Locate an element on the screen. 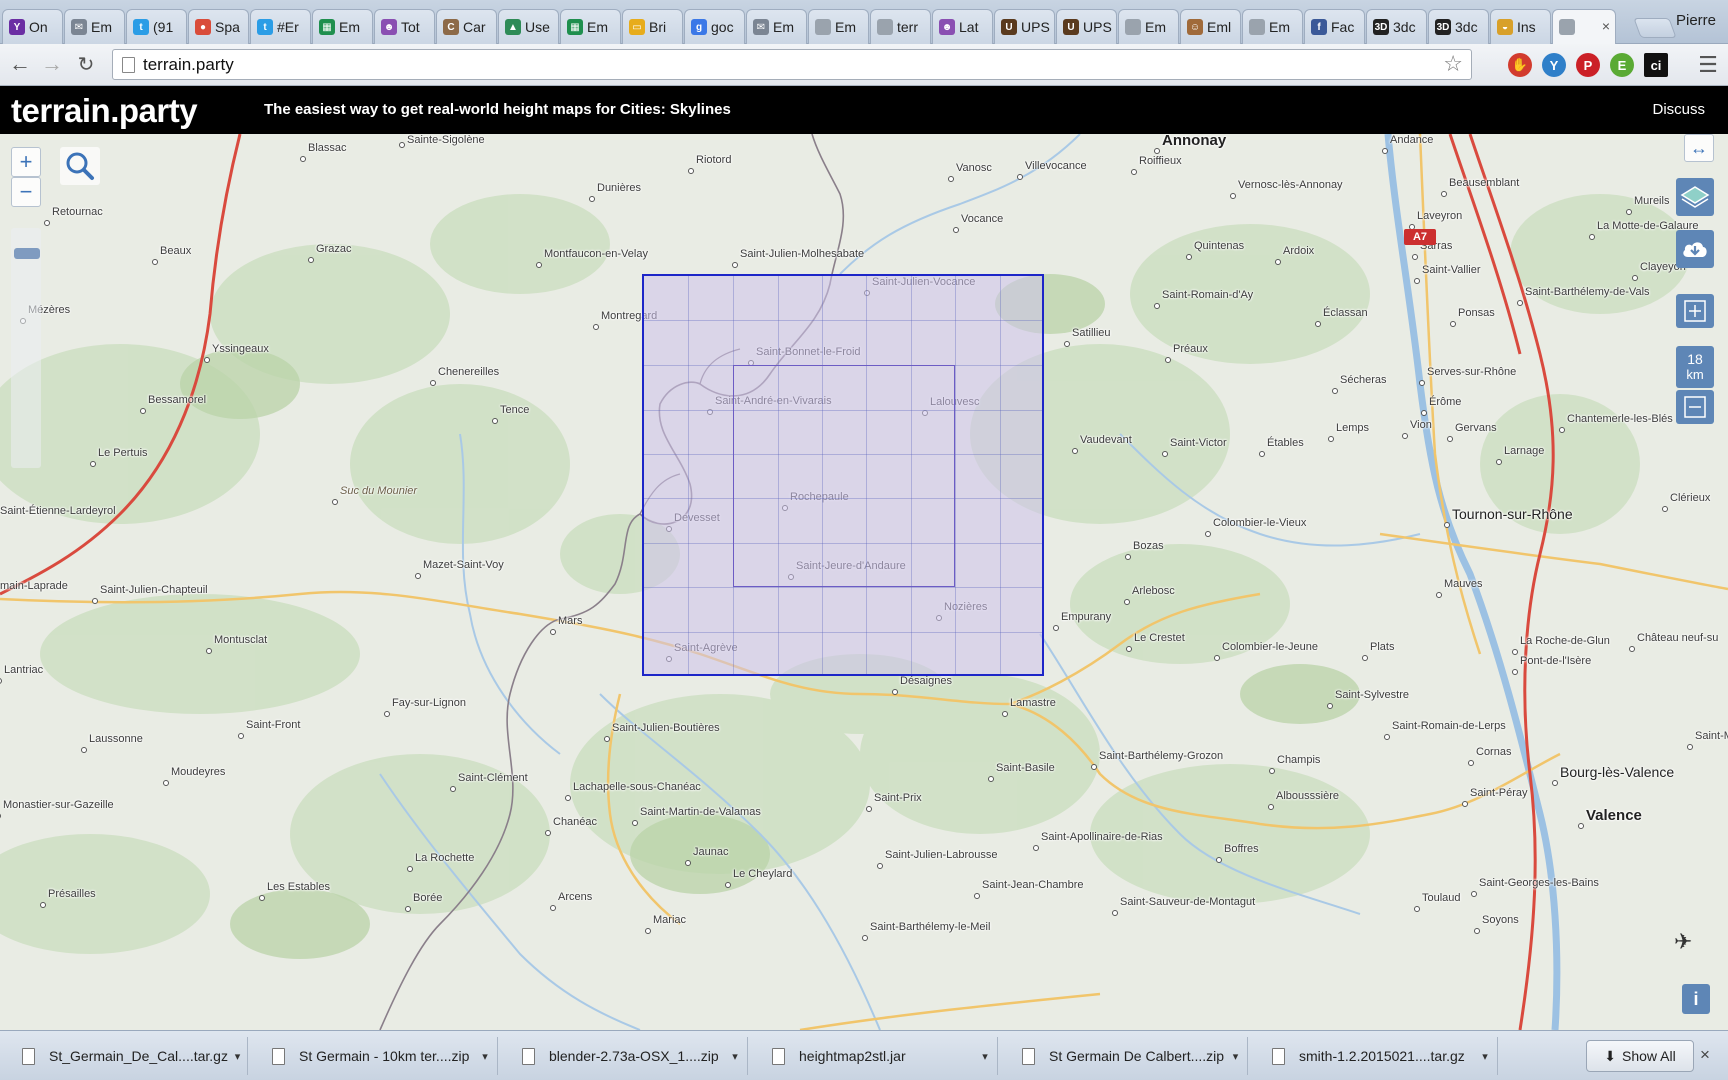  search-button is located at coordinates (80, 166).